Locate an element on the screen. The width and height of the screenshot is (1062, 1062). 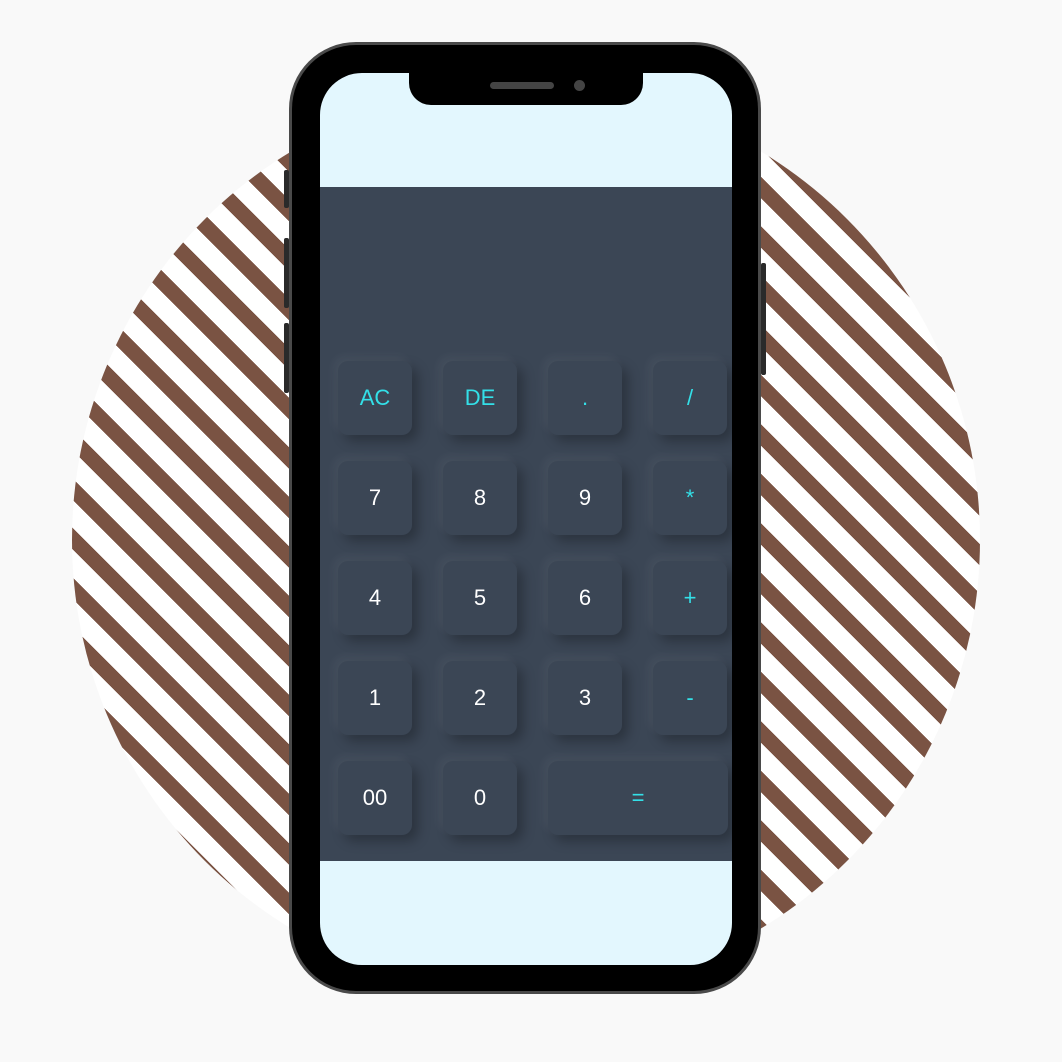
key-double-zero: 00 is located at coordinates (375, 798).